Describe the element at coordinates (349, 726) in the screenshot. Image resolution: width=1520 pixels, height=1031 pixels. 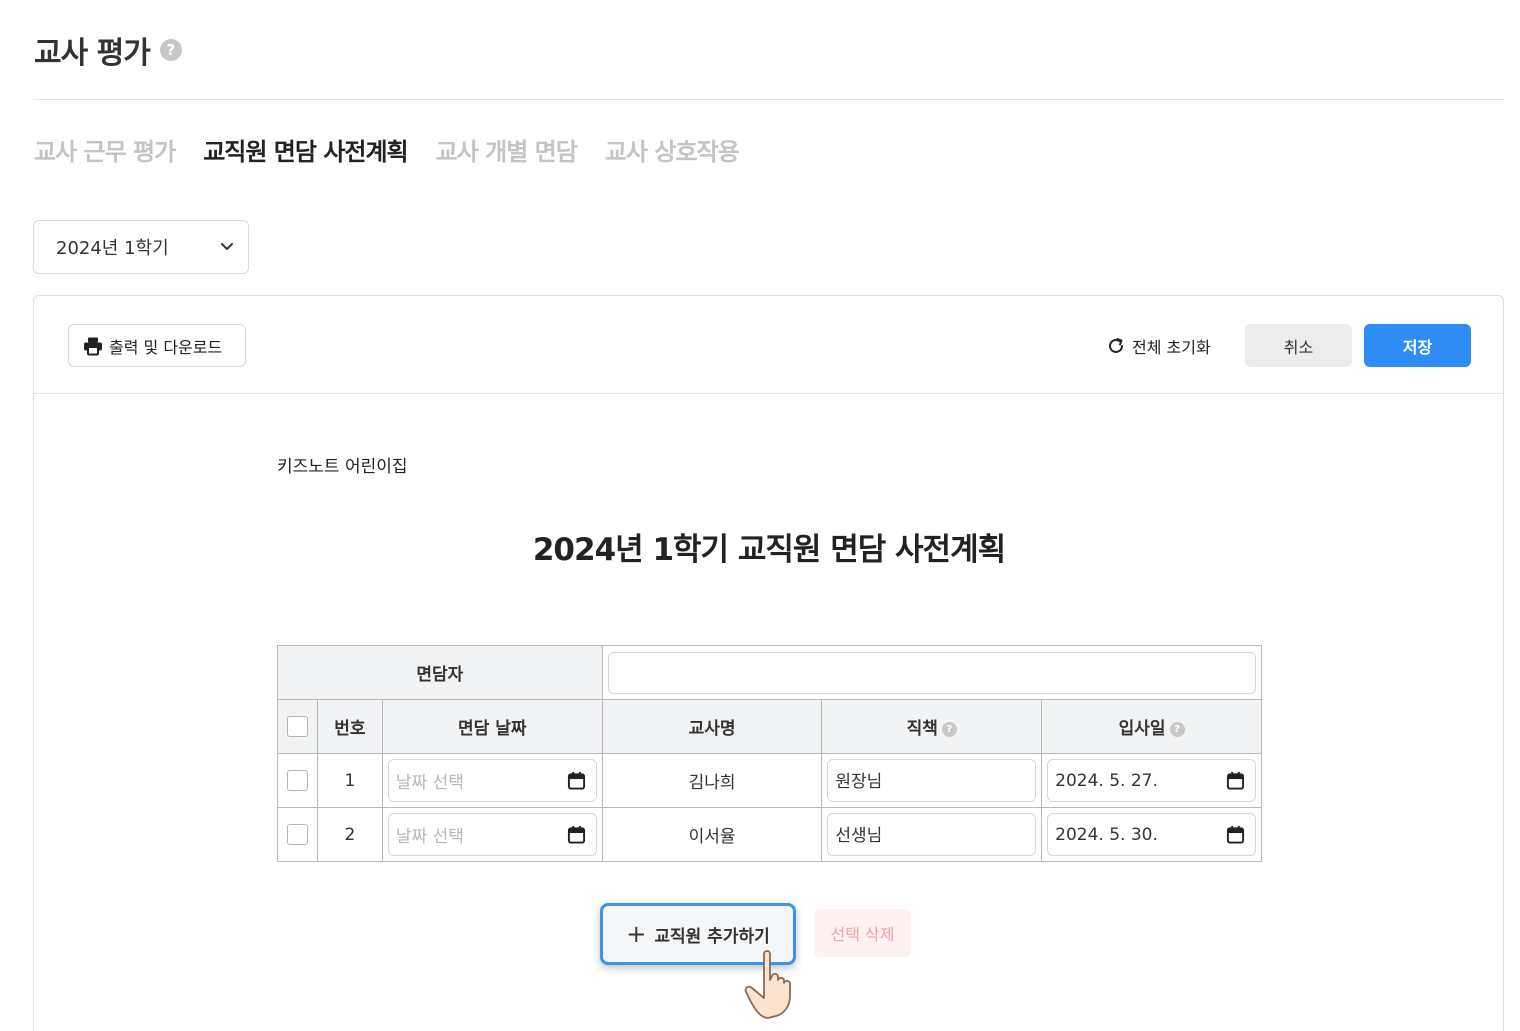
I see `column-header-number: 번호` at that location.